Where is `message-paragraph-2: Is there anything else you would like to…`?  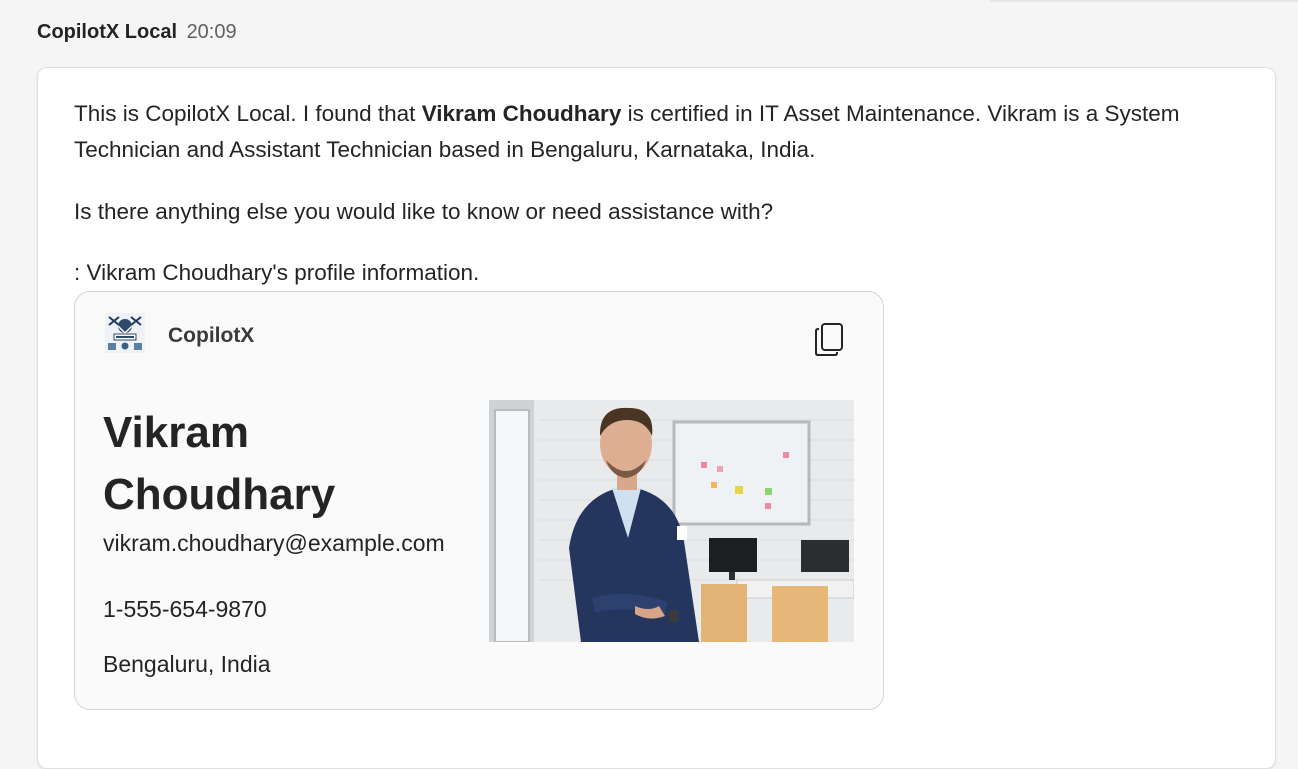 message-paragraph-2: Is there anything else you would like to… is located at coordinates (424, 211).